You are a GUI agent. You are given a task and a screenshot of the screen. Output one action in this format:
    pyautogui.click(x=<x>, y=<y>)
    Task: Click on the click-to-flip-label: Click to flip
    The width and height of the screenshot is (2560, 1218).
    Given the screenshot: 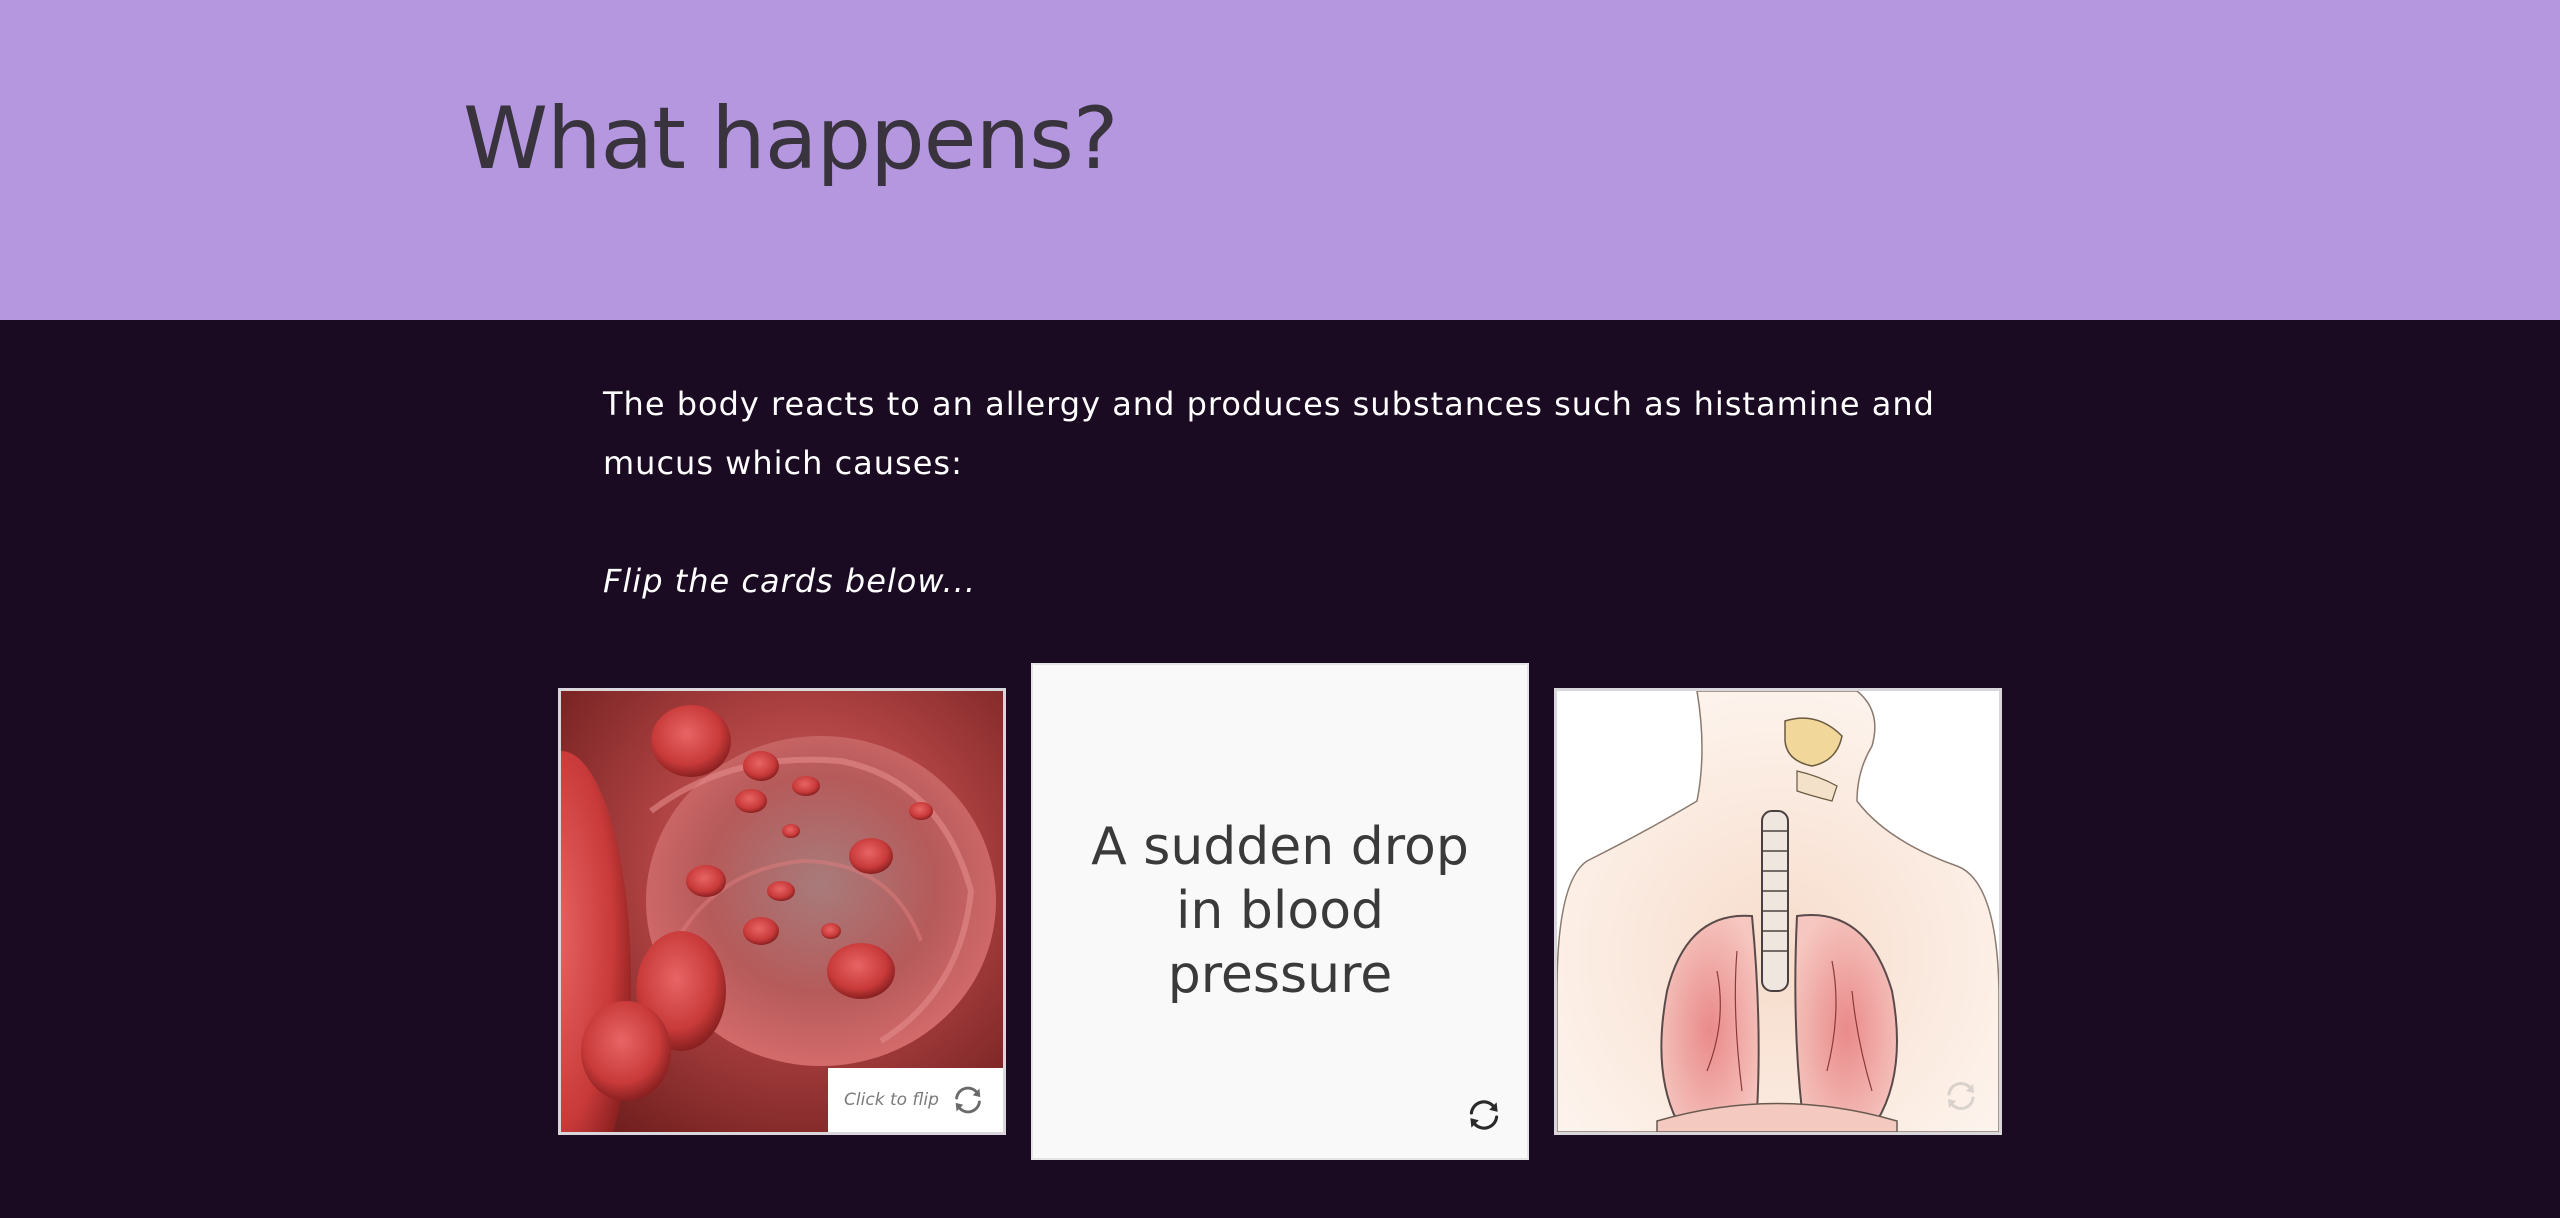 What is the action you would take?
    pyautogui.click(x=891, y=1100)
    